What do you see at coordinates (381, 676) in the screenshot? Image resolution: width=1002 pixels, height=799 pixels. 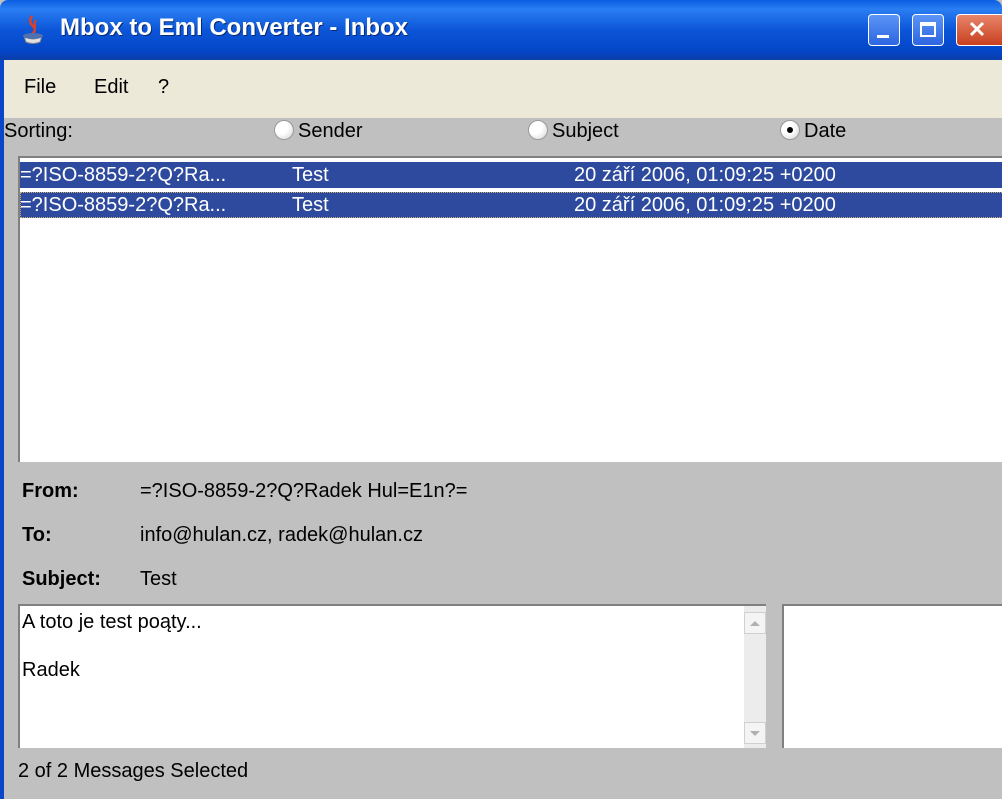 I see `message-body: A toto je test poąty... Radek` at bounding box center [381, 676].